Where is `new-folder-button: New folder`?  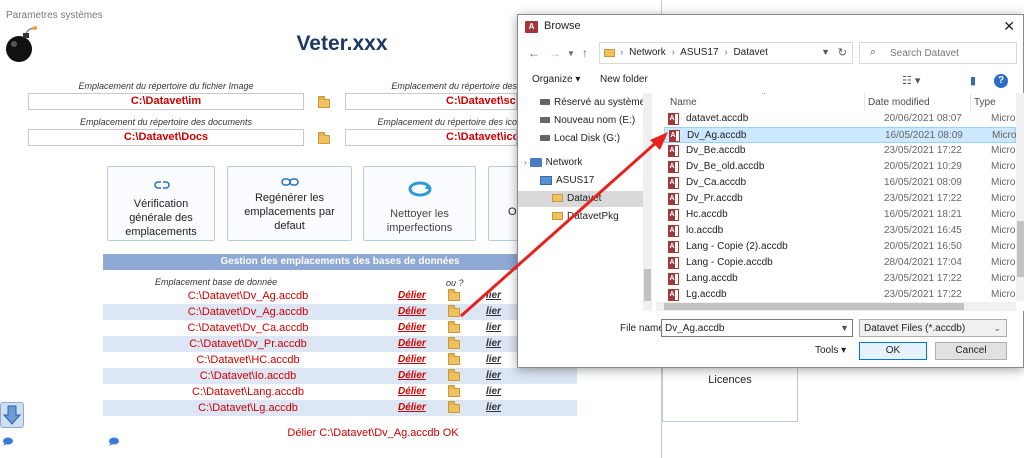 new-folder-button: New folder is located at coordinates (624, 79).